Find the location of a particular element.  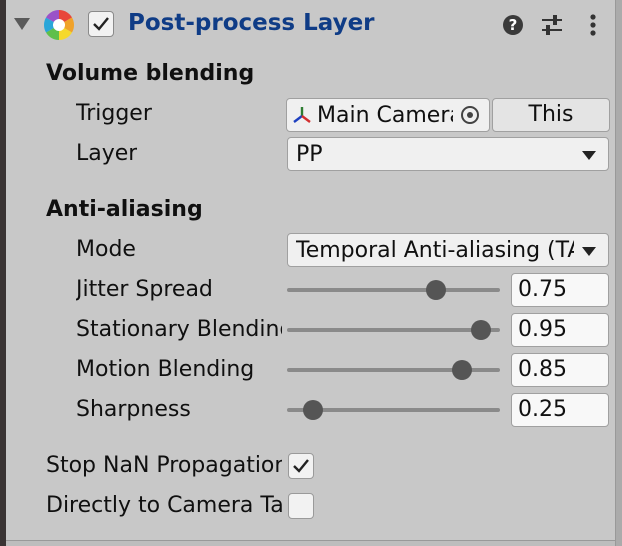

presets-button is located at coordinates (552, 25).